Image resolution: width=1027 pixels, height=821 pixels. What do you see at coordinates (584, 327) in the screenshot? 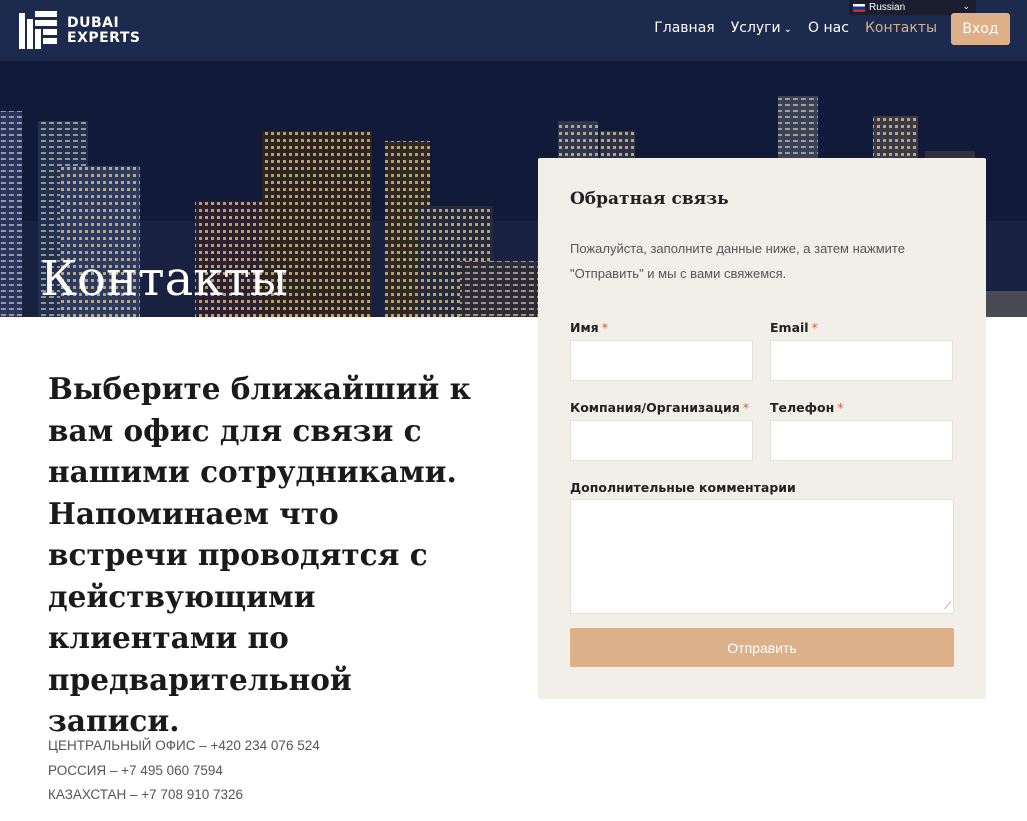
I see `name-label-text: Имя` at bounding box center [584, 327].